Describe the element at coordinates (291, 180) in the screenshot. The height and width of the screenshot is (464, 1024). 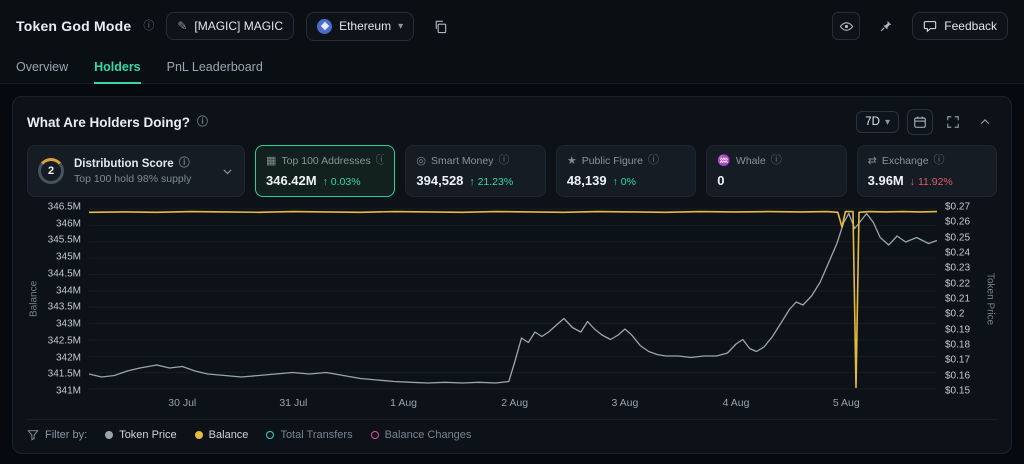
I see `stat-value: 346.42M` at that location.